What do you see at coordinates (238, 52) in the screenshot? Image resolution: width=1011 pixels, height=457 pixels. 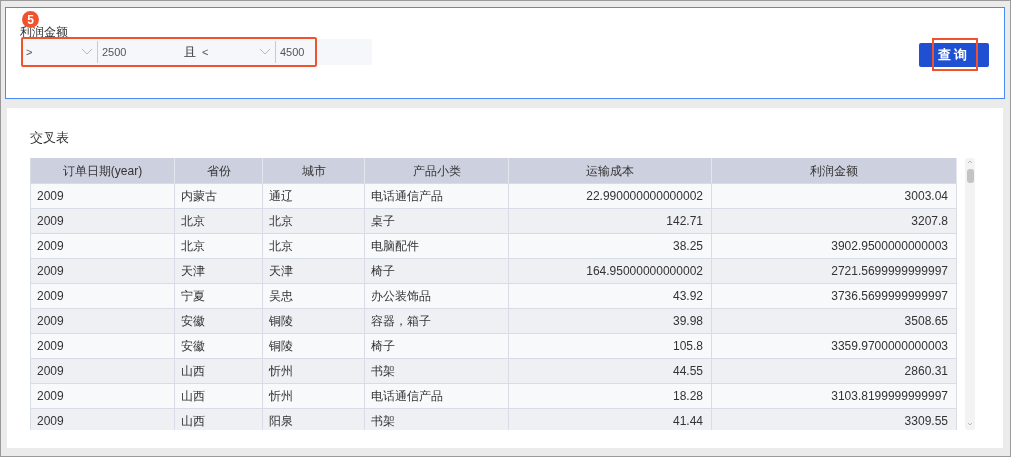 I see `operator-select: <` at bounding box center [238, 52].